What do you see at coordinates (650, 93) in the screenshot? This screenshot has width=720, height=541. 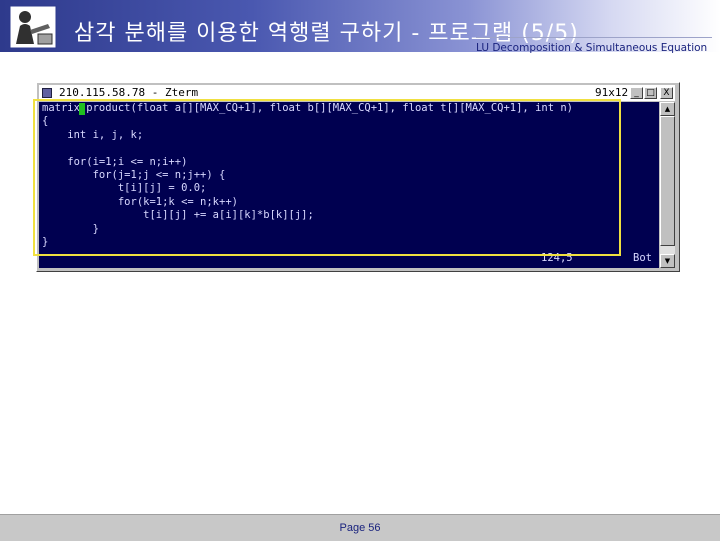 I see `maximize-icon: □` at bounding box center [650, 93].